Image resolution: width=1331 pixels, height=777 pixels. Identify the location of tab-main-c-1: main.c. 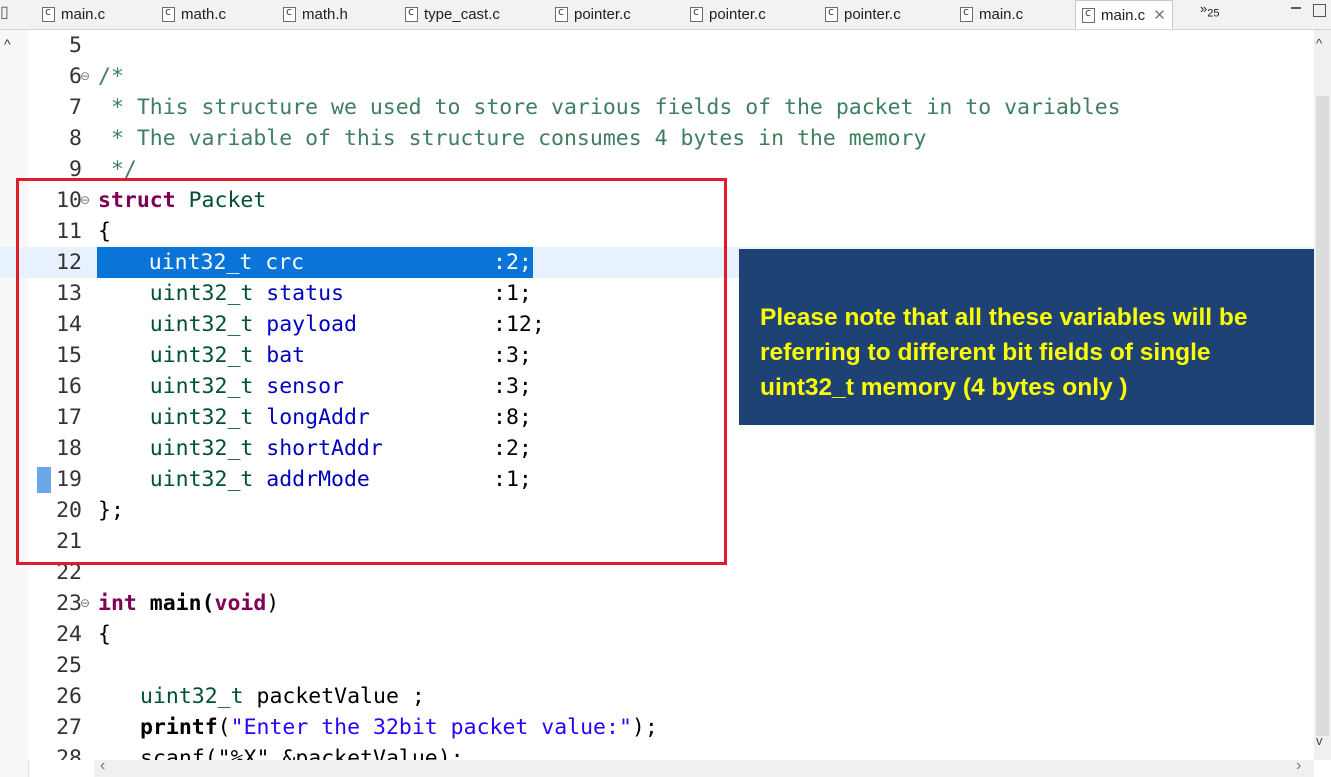
(73, 14).